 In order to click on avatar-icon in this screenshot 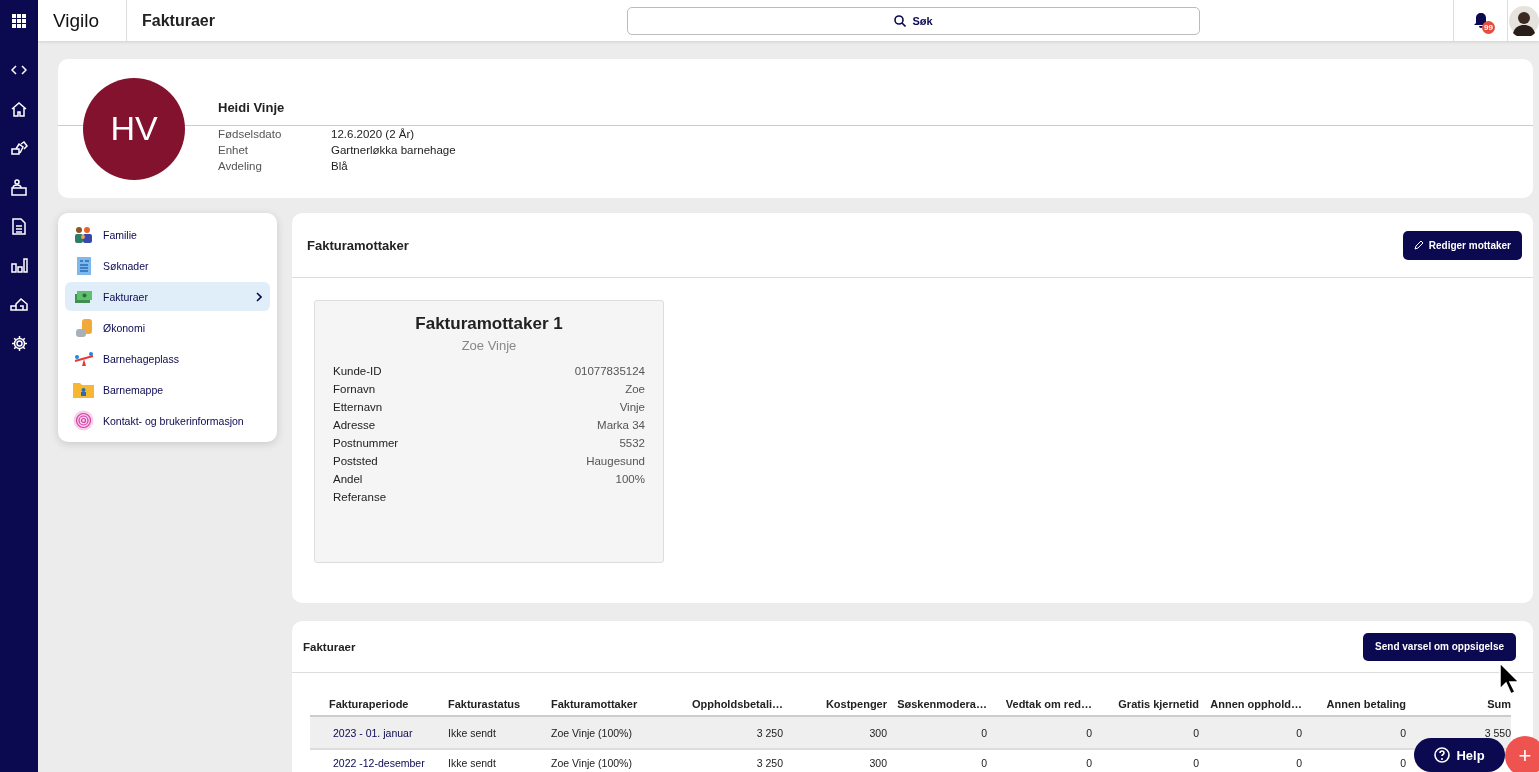, I will do `click(1523, 20)`.